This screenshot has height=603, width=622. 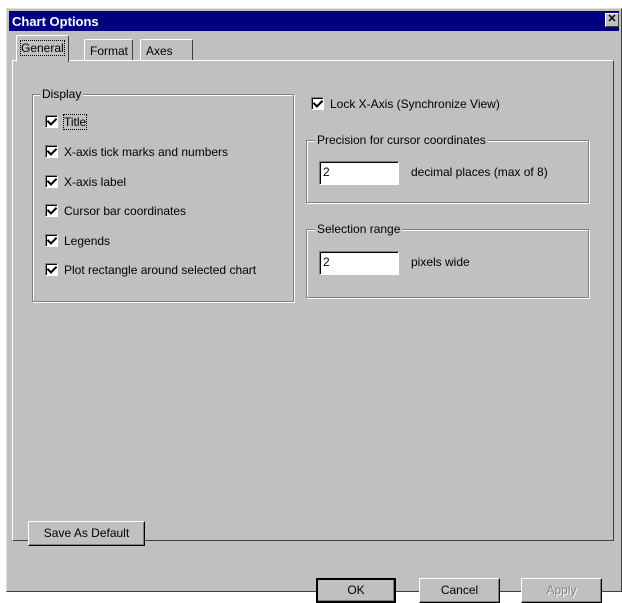 I want to click on save-as-default-button: Save As Default, so click(x=86, y=533).